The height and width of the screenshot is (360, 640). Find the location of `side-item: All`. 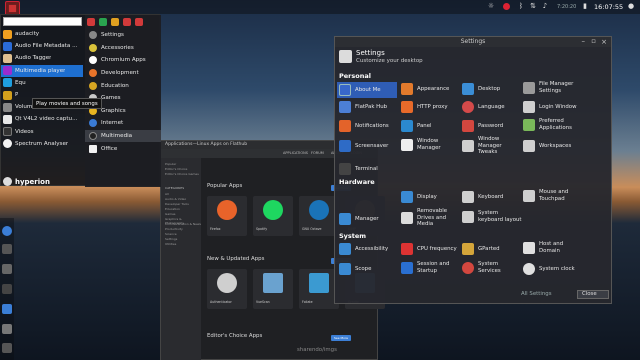

side-item: All is located at coordinates (167, 194).